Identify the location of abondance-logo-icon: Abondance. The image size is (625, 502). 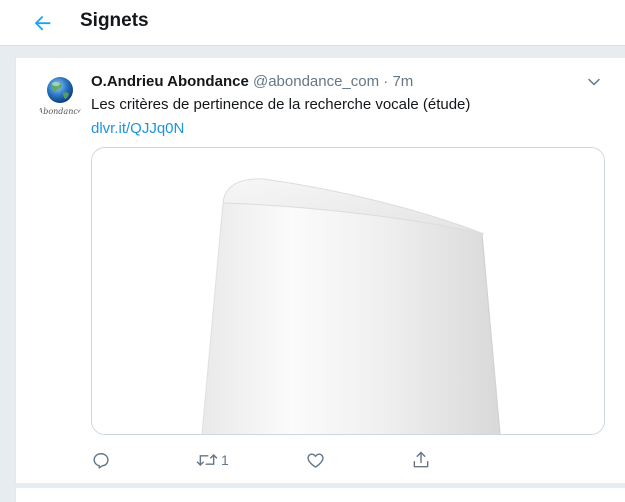
(59, 96).